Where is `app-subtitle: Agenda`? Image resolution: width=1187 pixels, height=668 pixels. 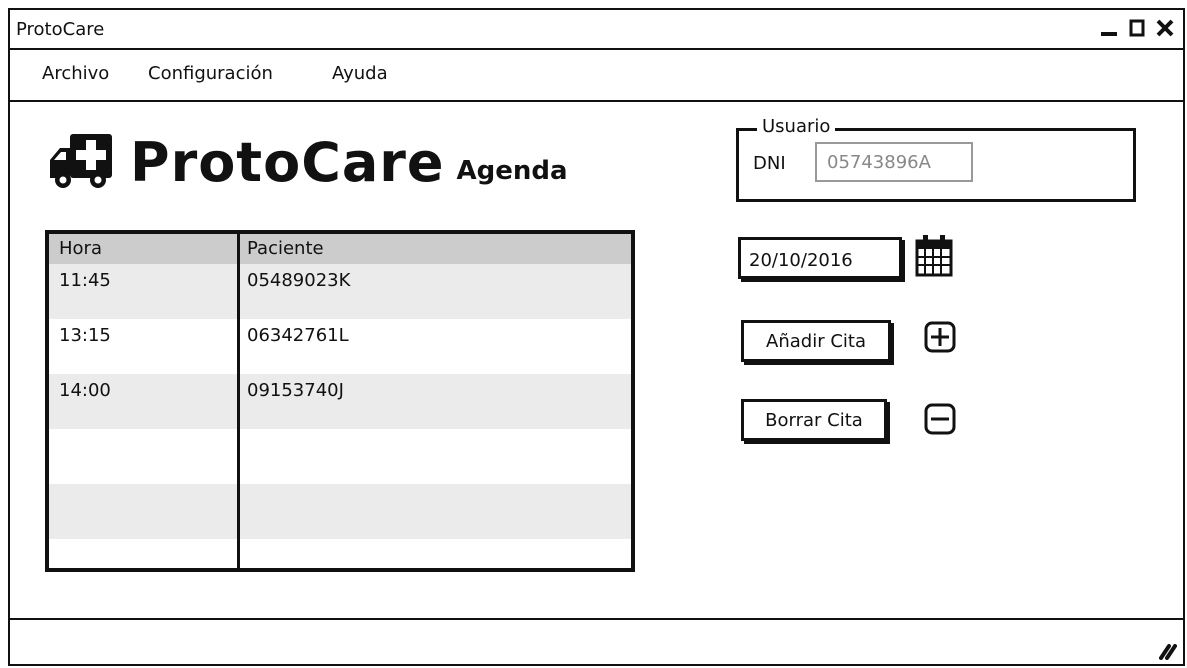
app-subtitle: Agenda is located at coordinates (512, 171).